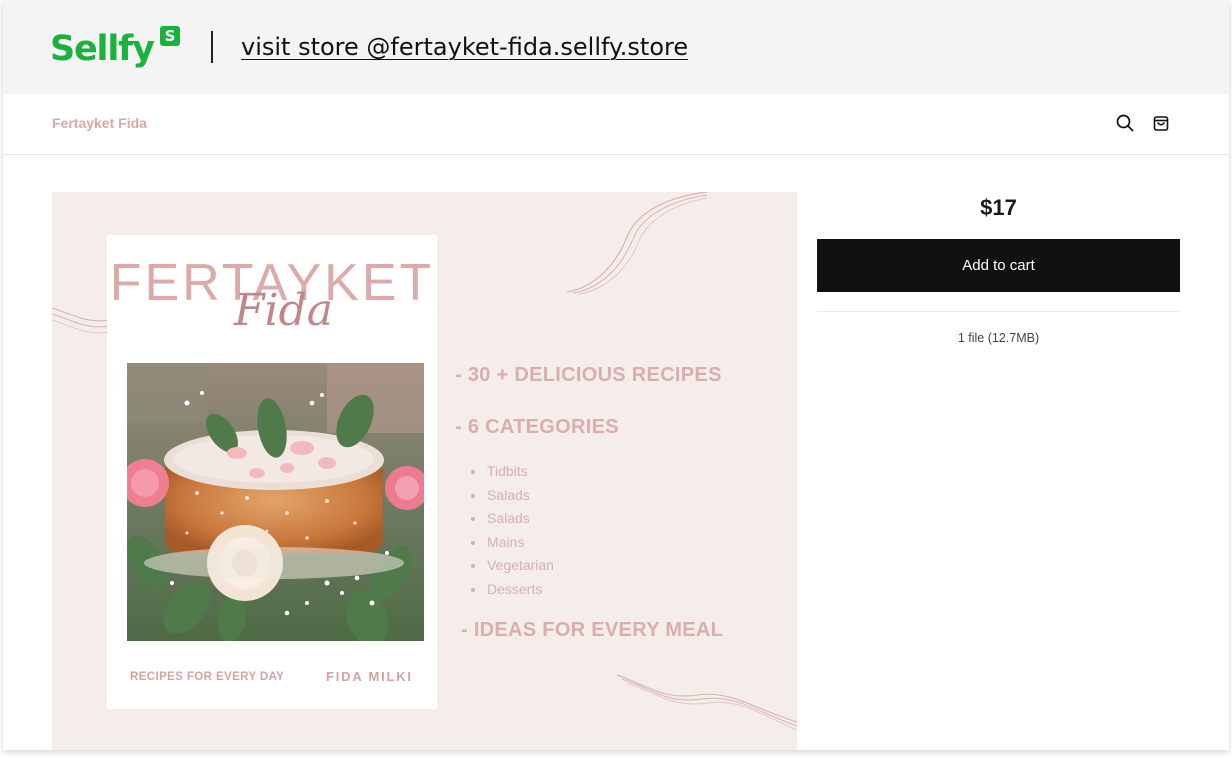 The width and height of the screenshot is (1232, 758). Describe the element at coordinates (998, 265) in the screenshot. I see `add-to-cart-button: Add to cart` at that location.